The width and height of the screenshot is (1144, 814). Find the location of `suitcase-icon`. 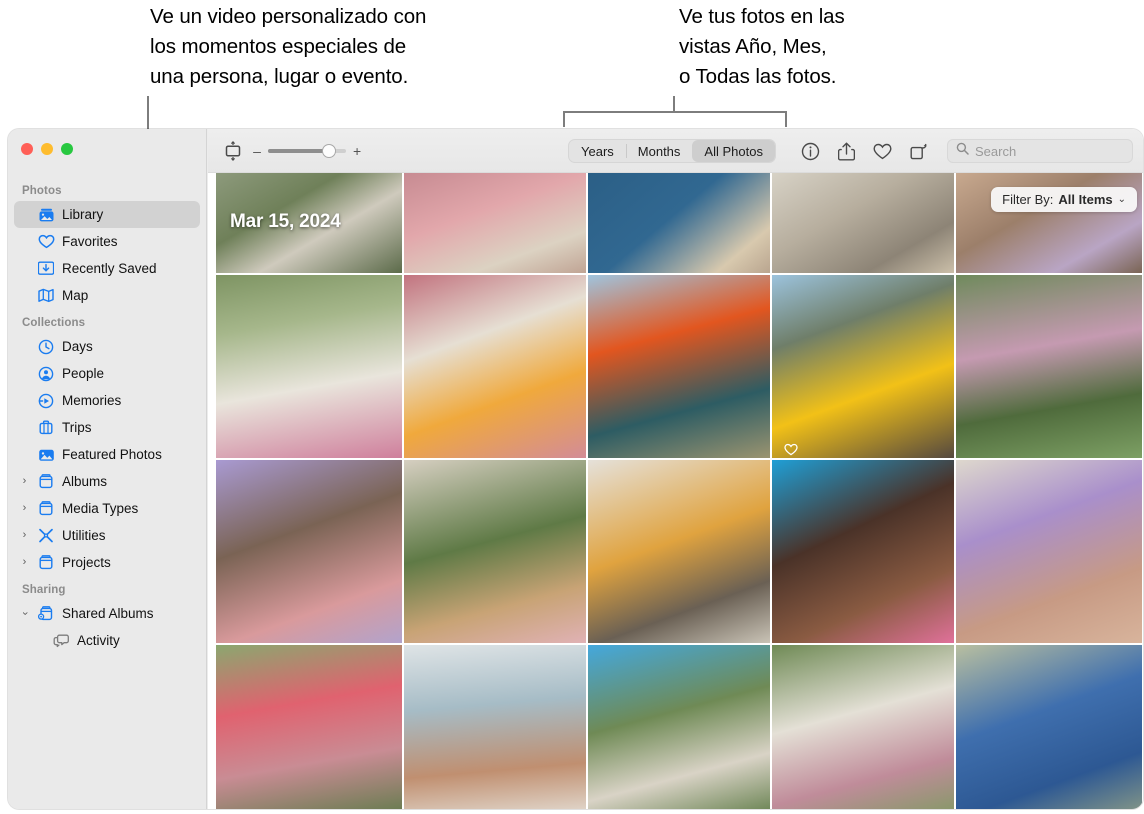

suitcase-icon is located at coordinates (46, 428).